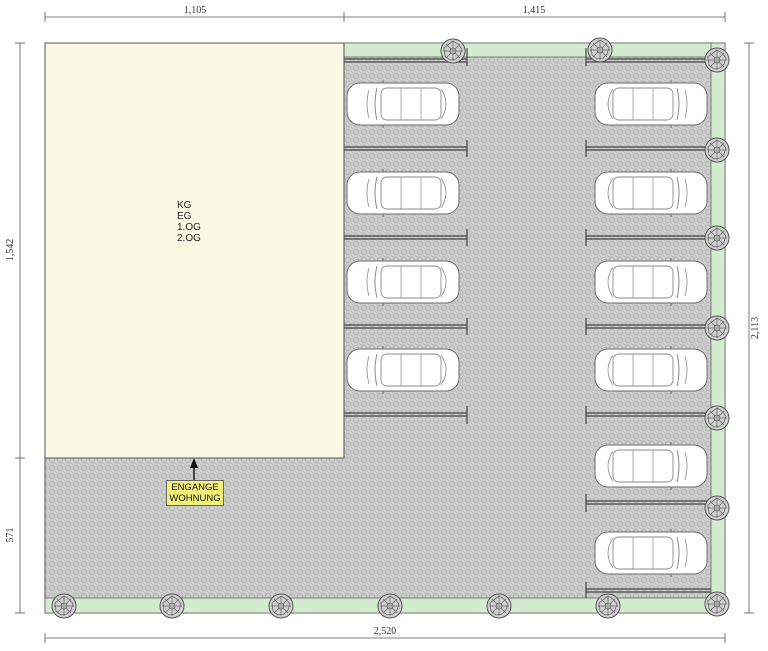 The image size is (768, 651). I want to click on green-strip-top, so click(534, 50).